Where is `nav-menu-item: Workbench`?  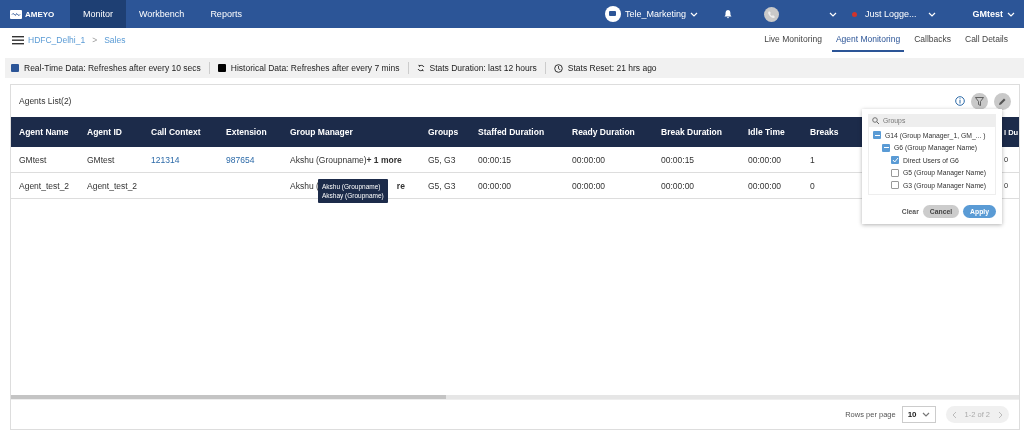 nav-menu-item: Workbench is located at coordinates (162, 14).